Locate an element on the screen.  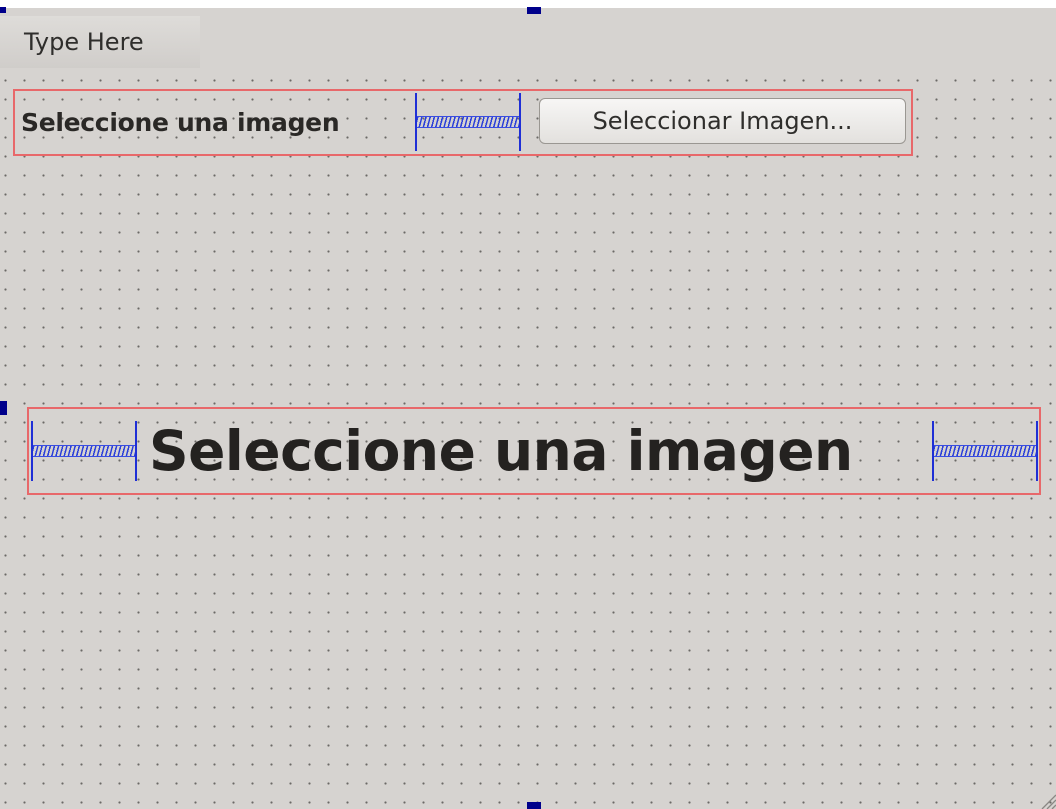
horizontal-spacer is located at coordinates (468, 122).